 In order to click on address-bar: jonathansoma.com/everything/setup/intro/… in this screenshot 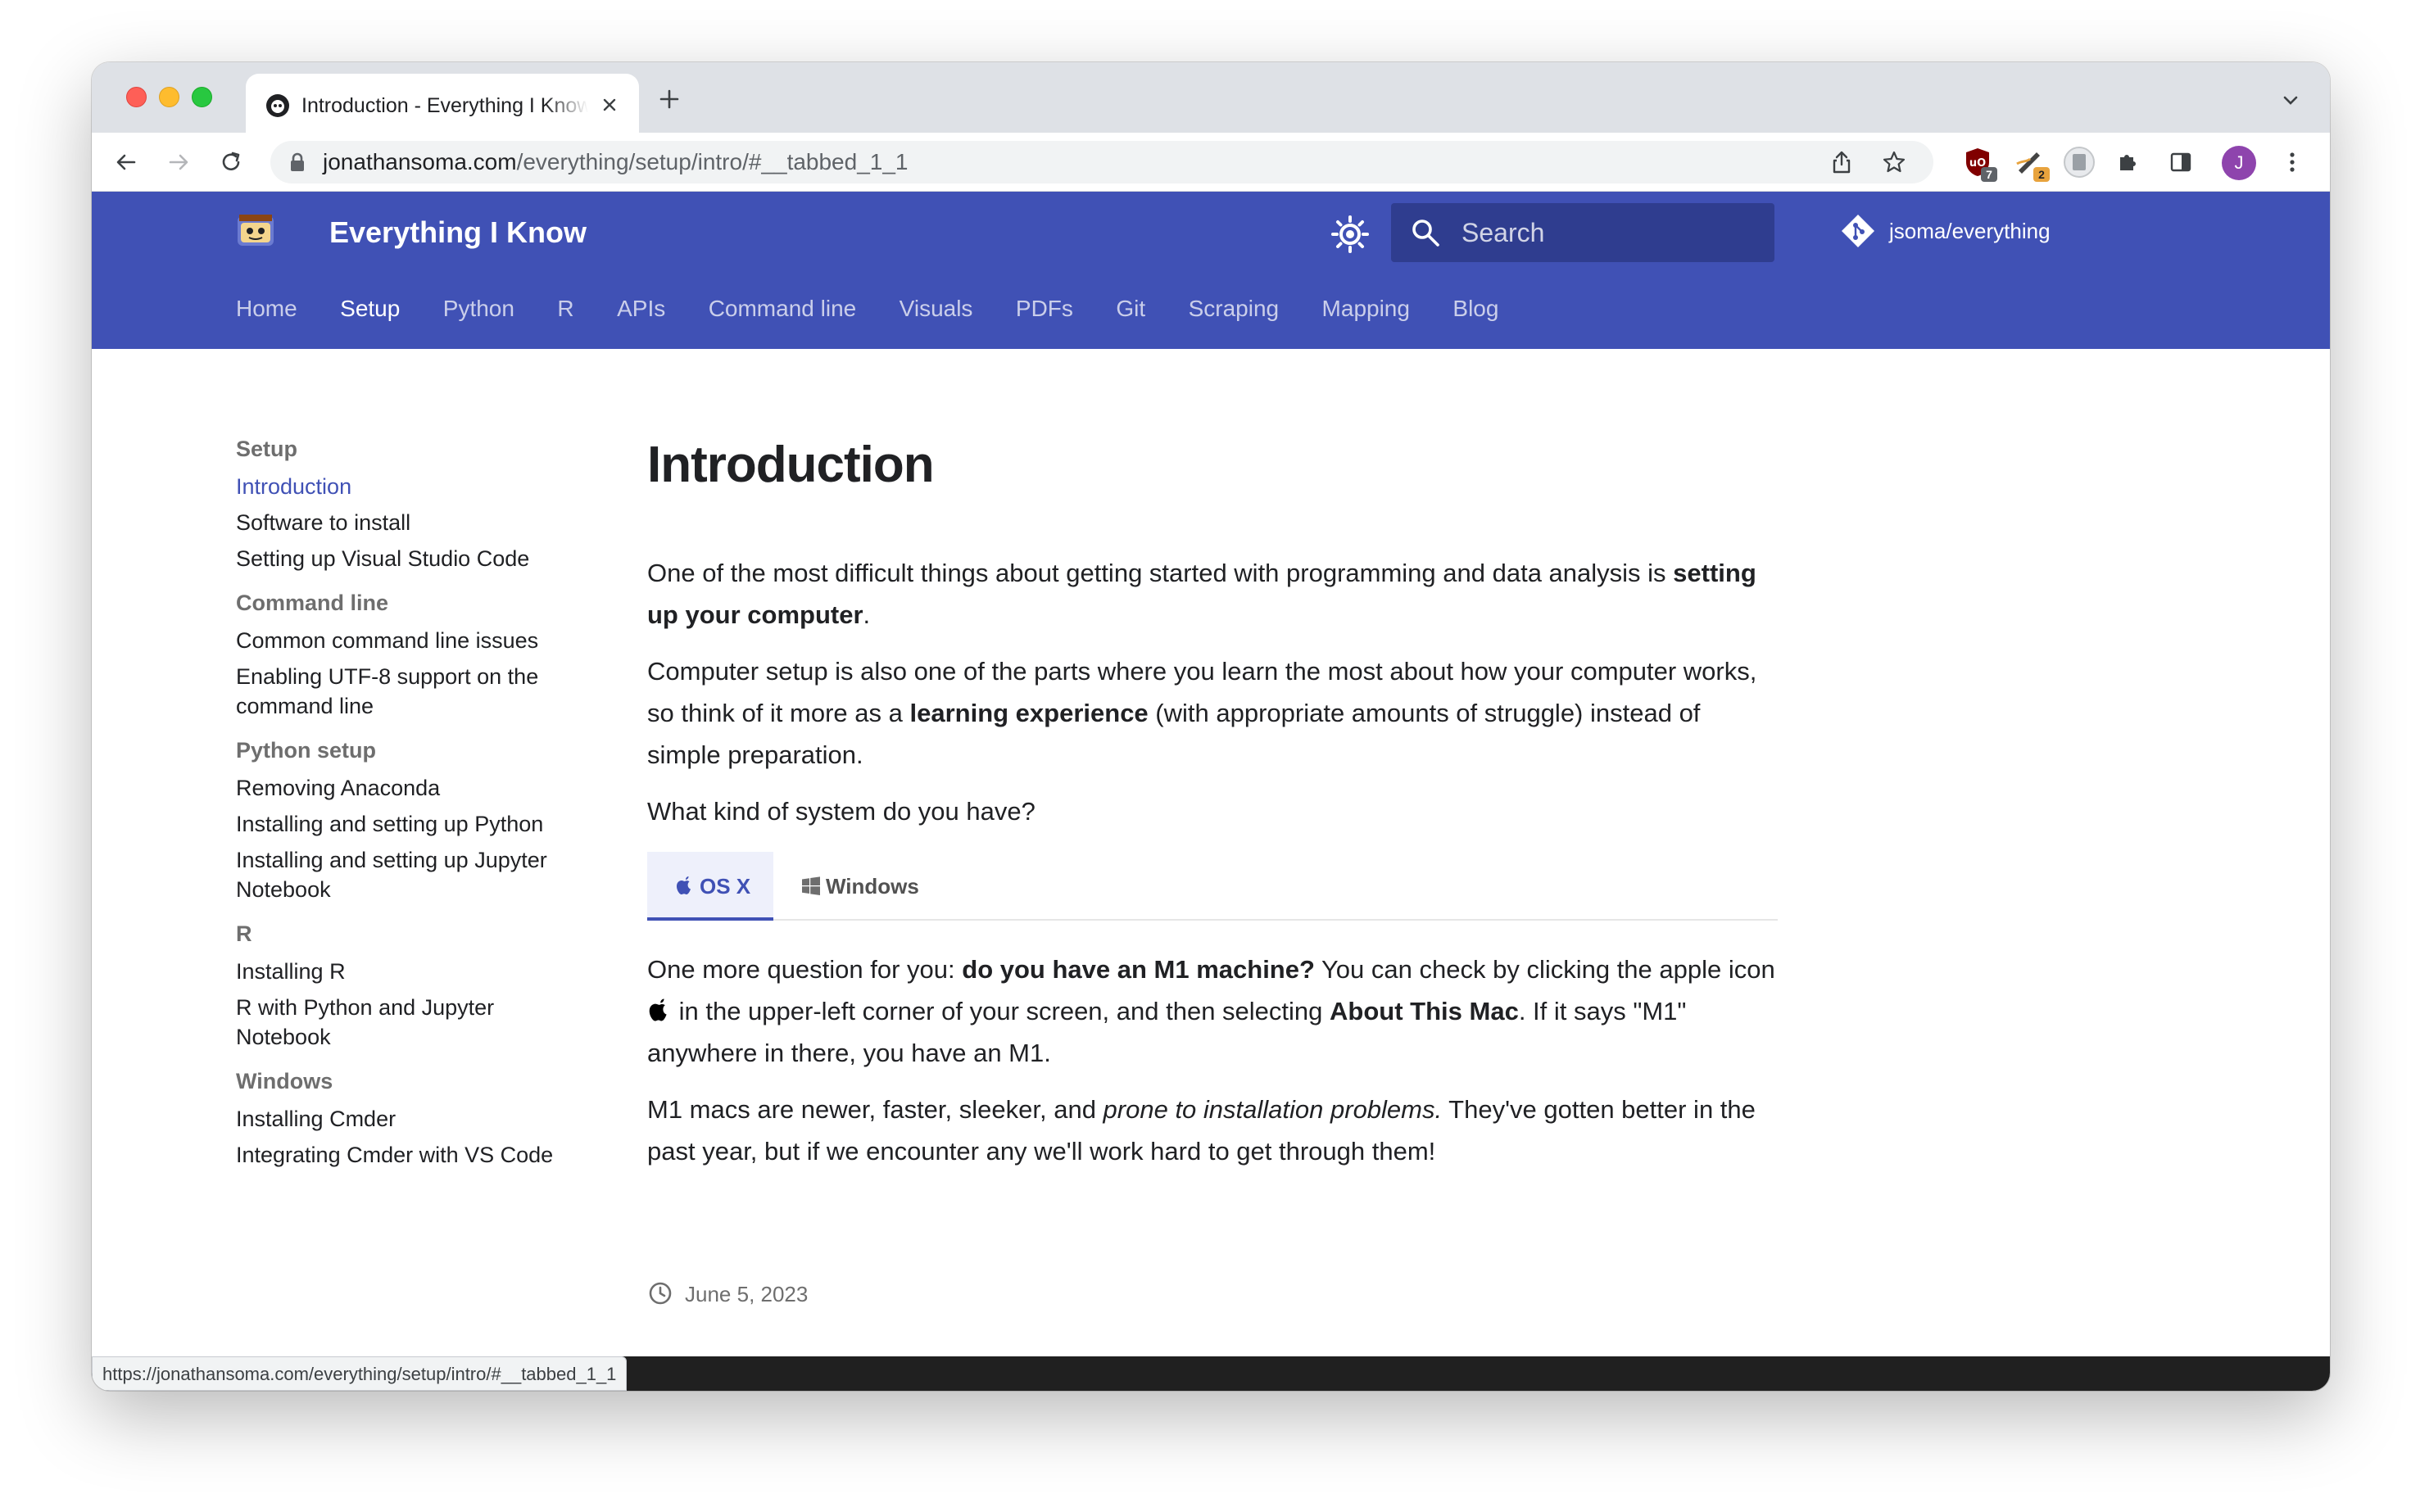, I will do `click(1101, 162)`.